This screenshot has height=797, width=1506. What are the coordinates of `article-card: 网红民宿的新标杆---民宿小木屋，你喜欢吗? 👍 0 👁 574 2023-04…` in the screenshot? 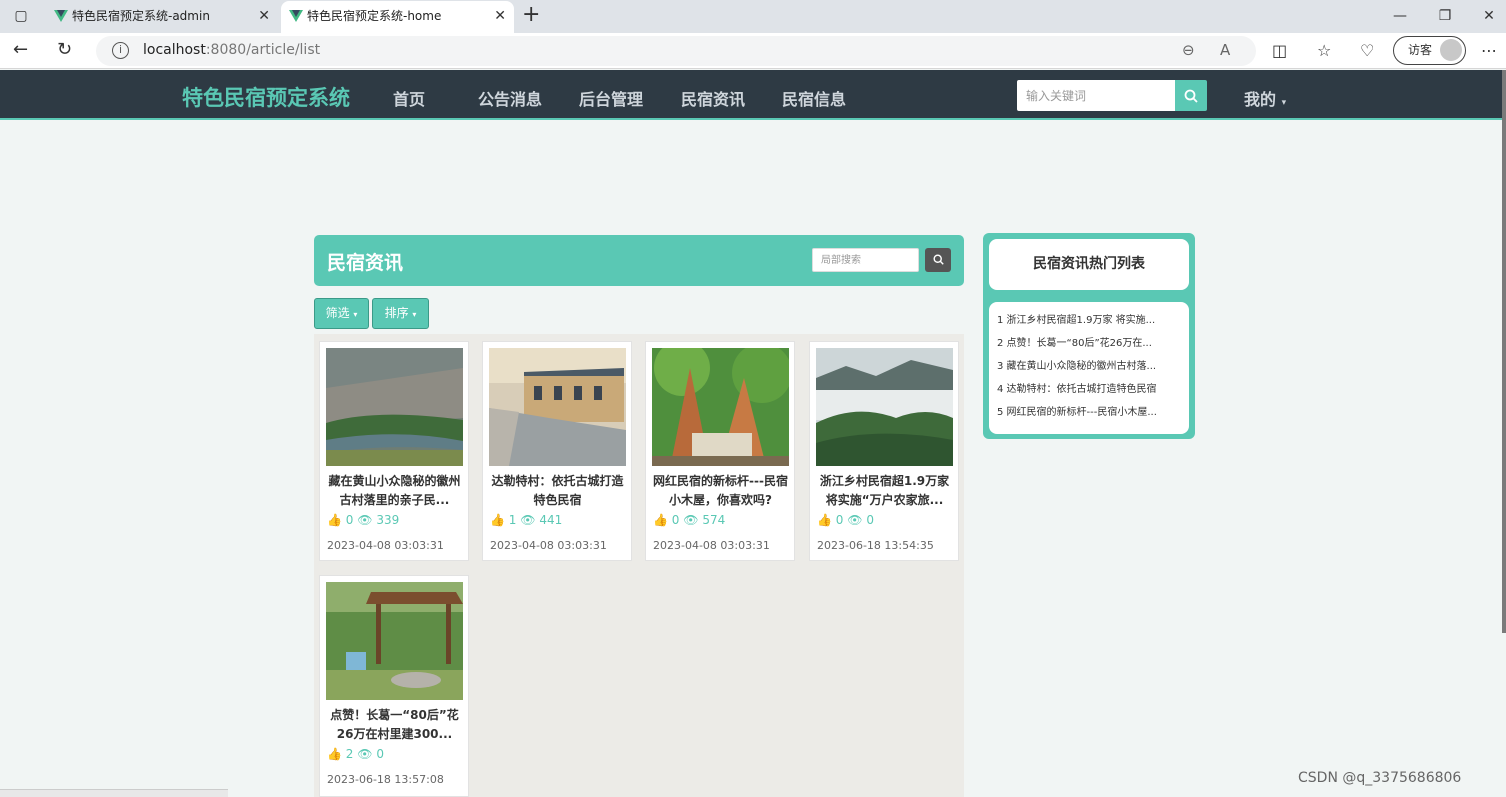 It's located at (720, 451).